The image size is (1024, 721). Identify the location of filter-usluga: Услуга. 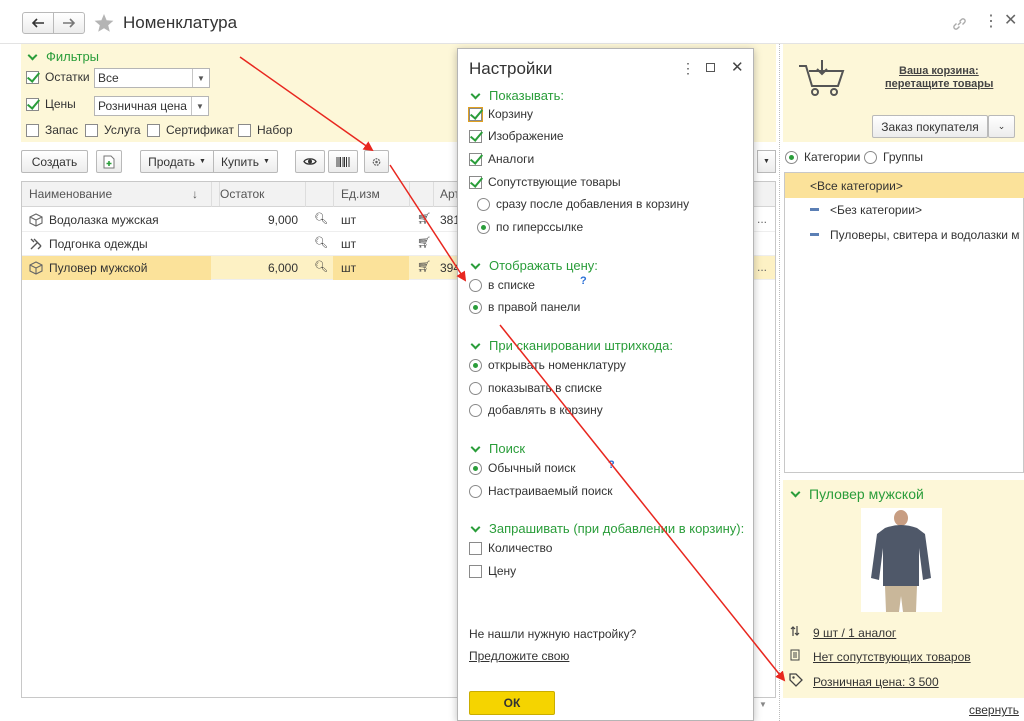
(113, 130).